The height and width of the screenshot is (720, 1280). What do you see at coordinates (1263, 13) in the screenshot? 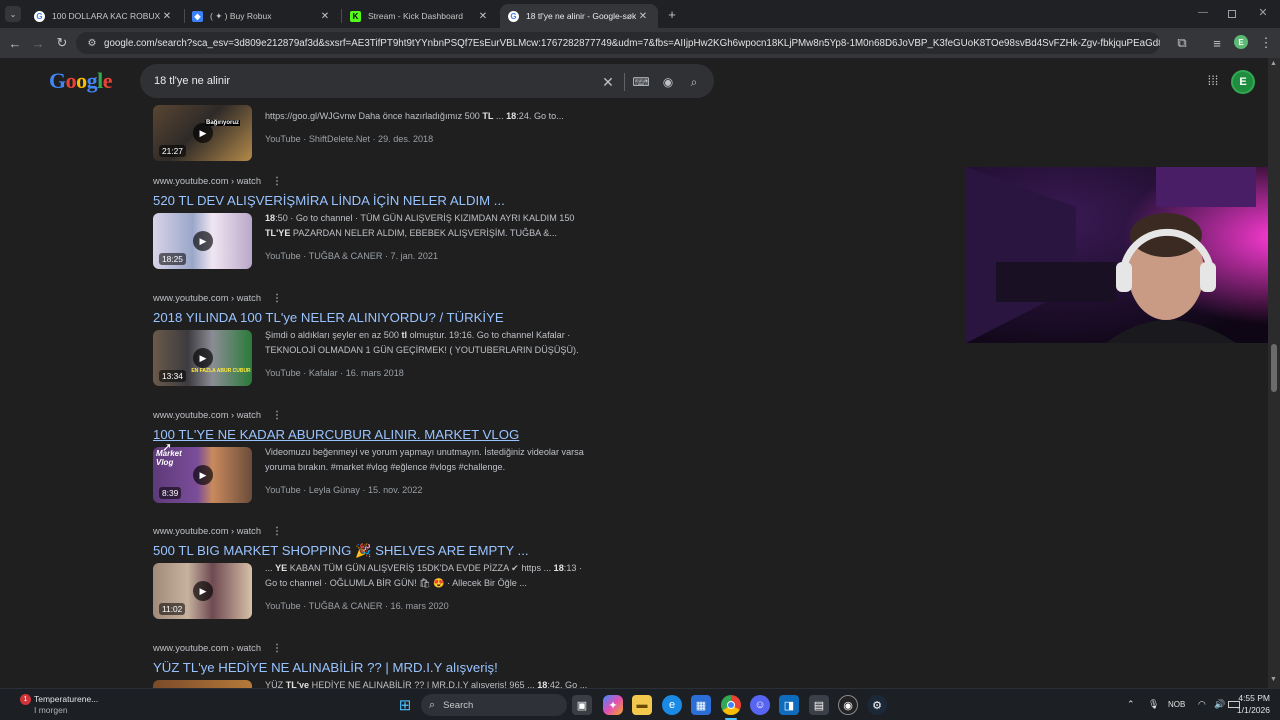
I see `close-window-icon: ✕` at bounding box center [1263, 13].